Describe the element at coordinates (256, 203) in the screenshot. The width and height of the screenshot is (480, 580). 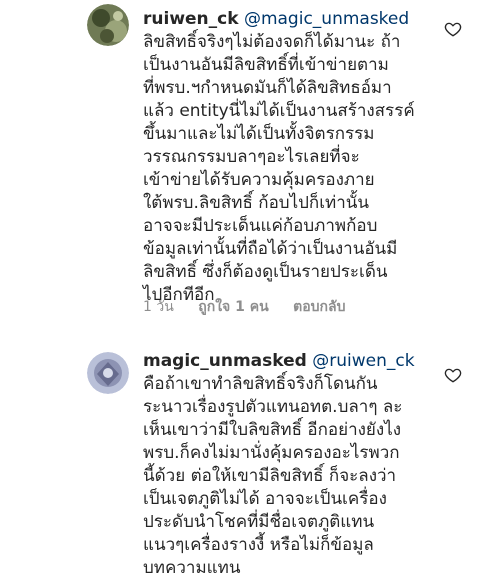
I see `comment-line: ใต้พรบ.ลิขสิทธิ์ ก้อบไปก็เท่านั้น` at that location.